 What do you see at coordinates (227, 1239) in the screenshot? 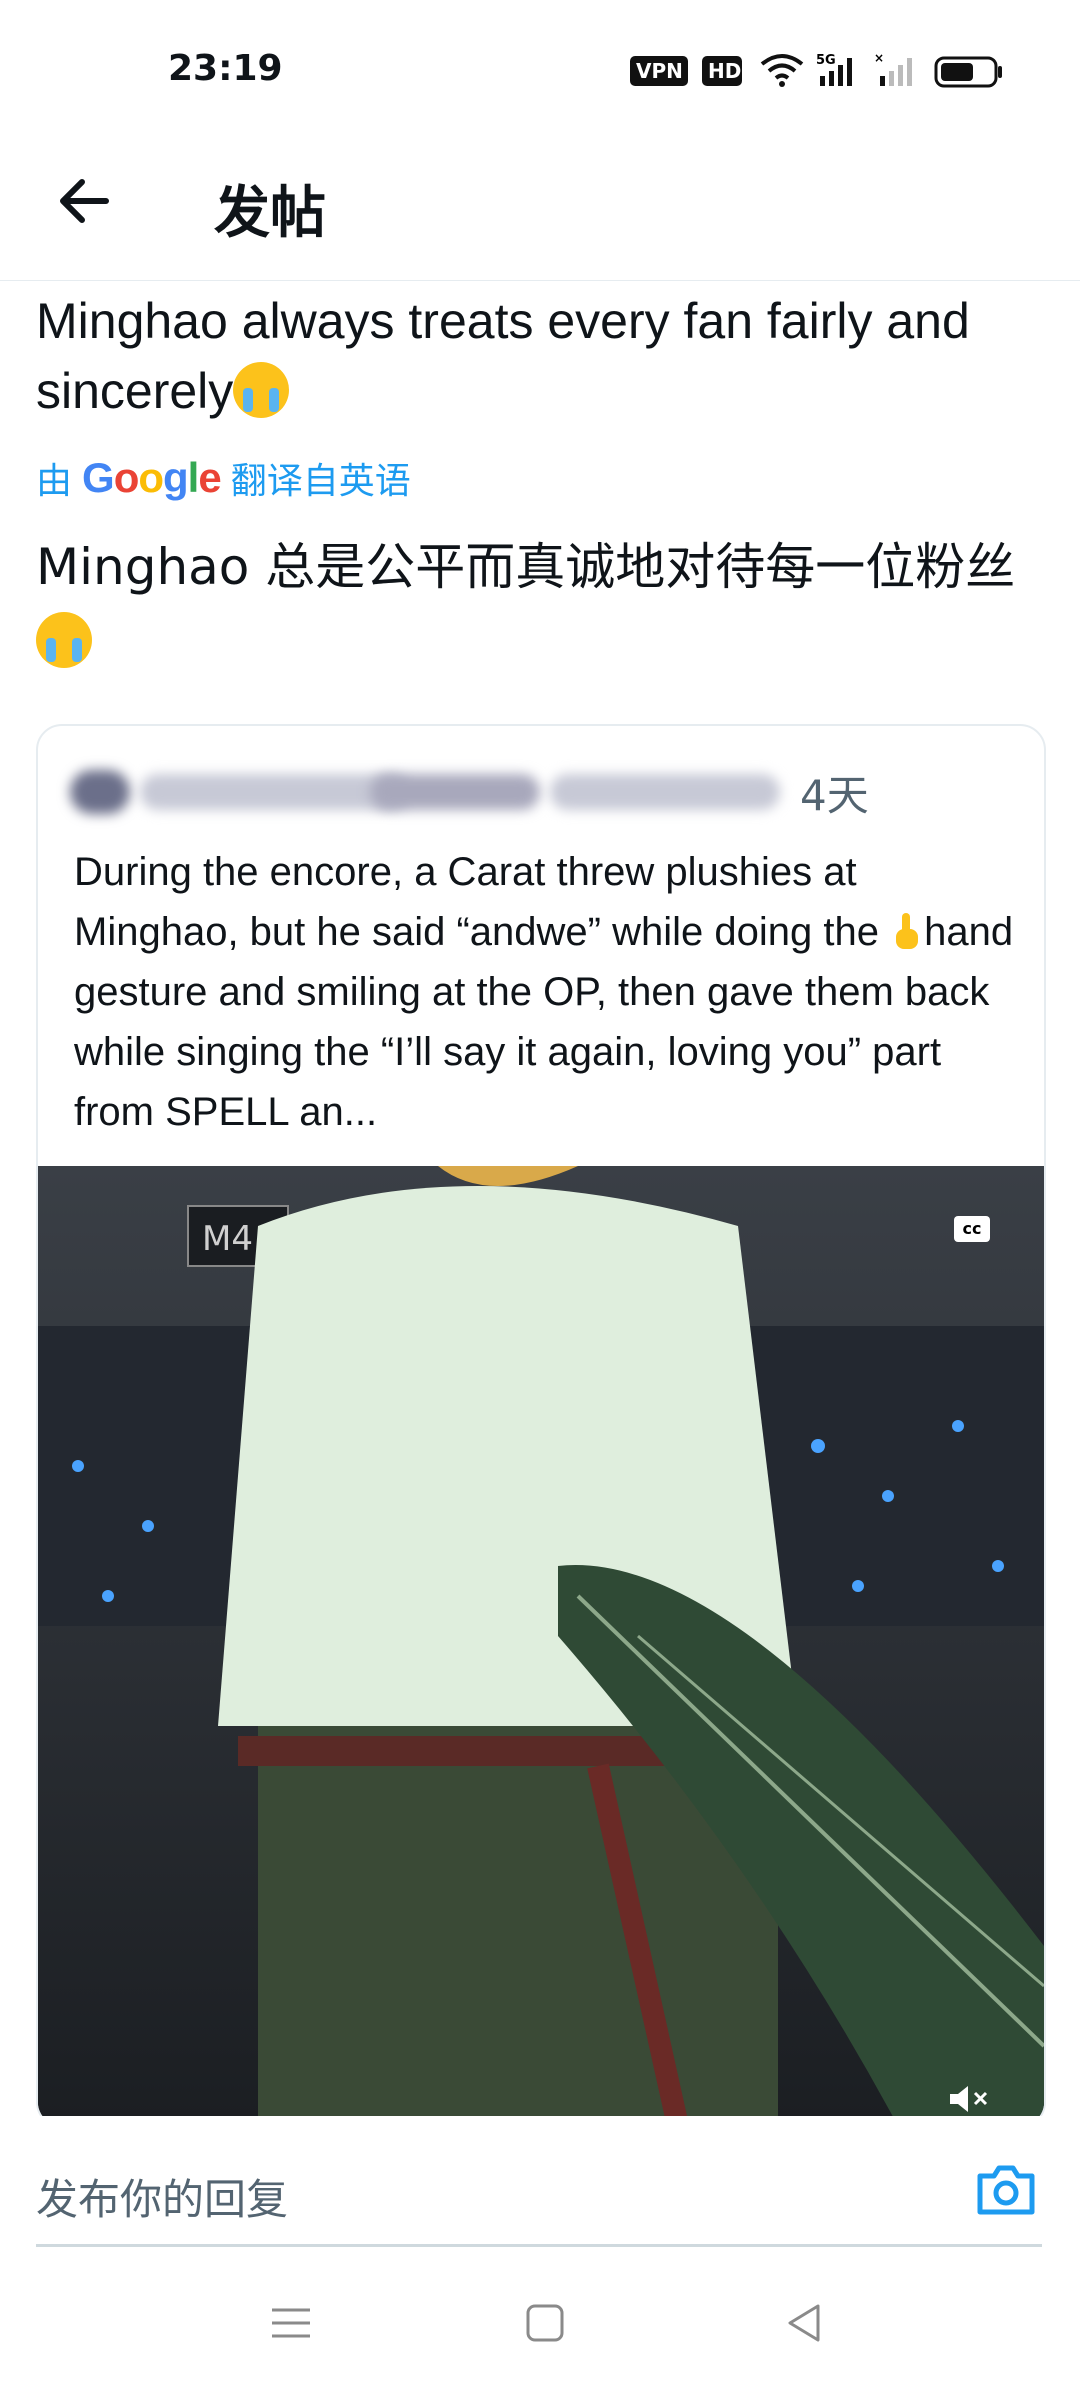
I see `svg-text: M4` at bounding box center [227, 1239].